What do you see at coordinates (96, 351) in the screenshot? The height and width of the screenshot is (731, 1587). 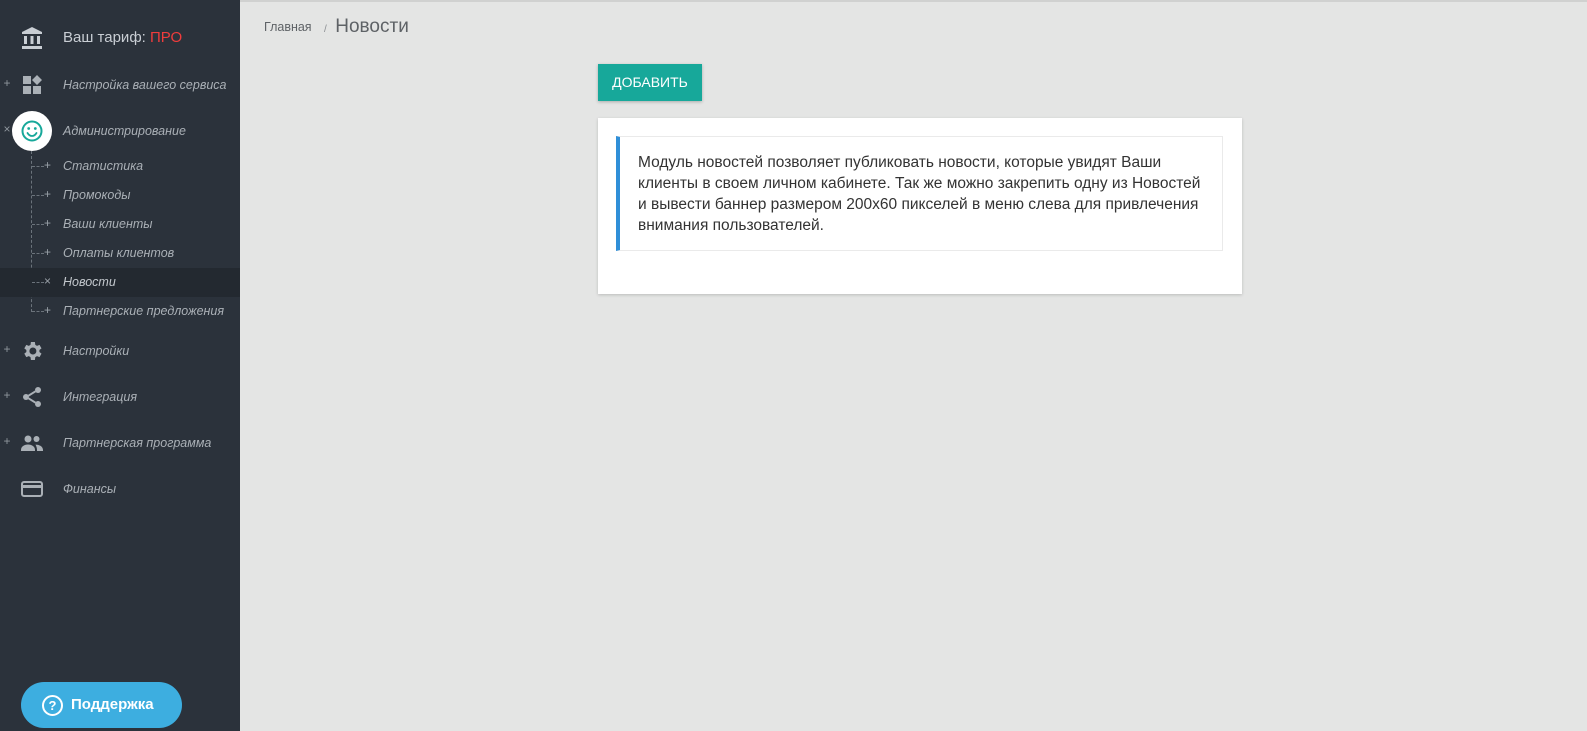 I see `nav-item-label: Настройки` at bounding box center [96, 351].